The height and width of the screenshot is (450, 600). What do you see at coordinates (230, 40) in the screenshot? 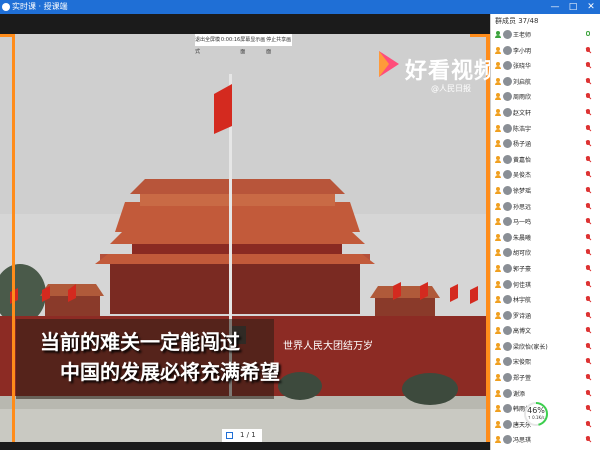
I see `share-timer: 0:00:16` at bounding box center [230, 40].